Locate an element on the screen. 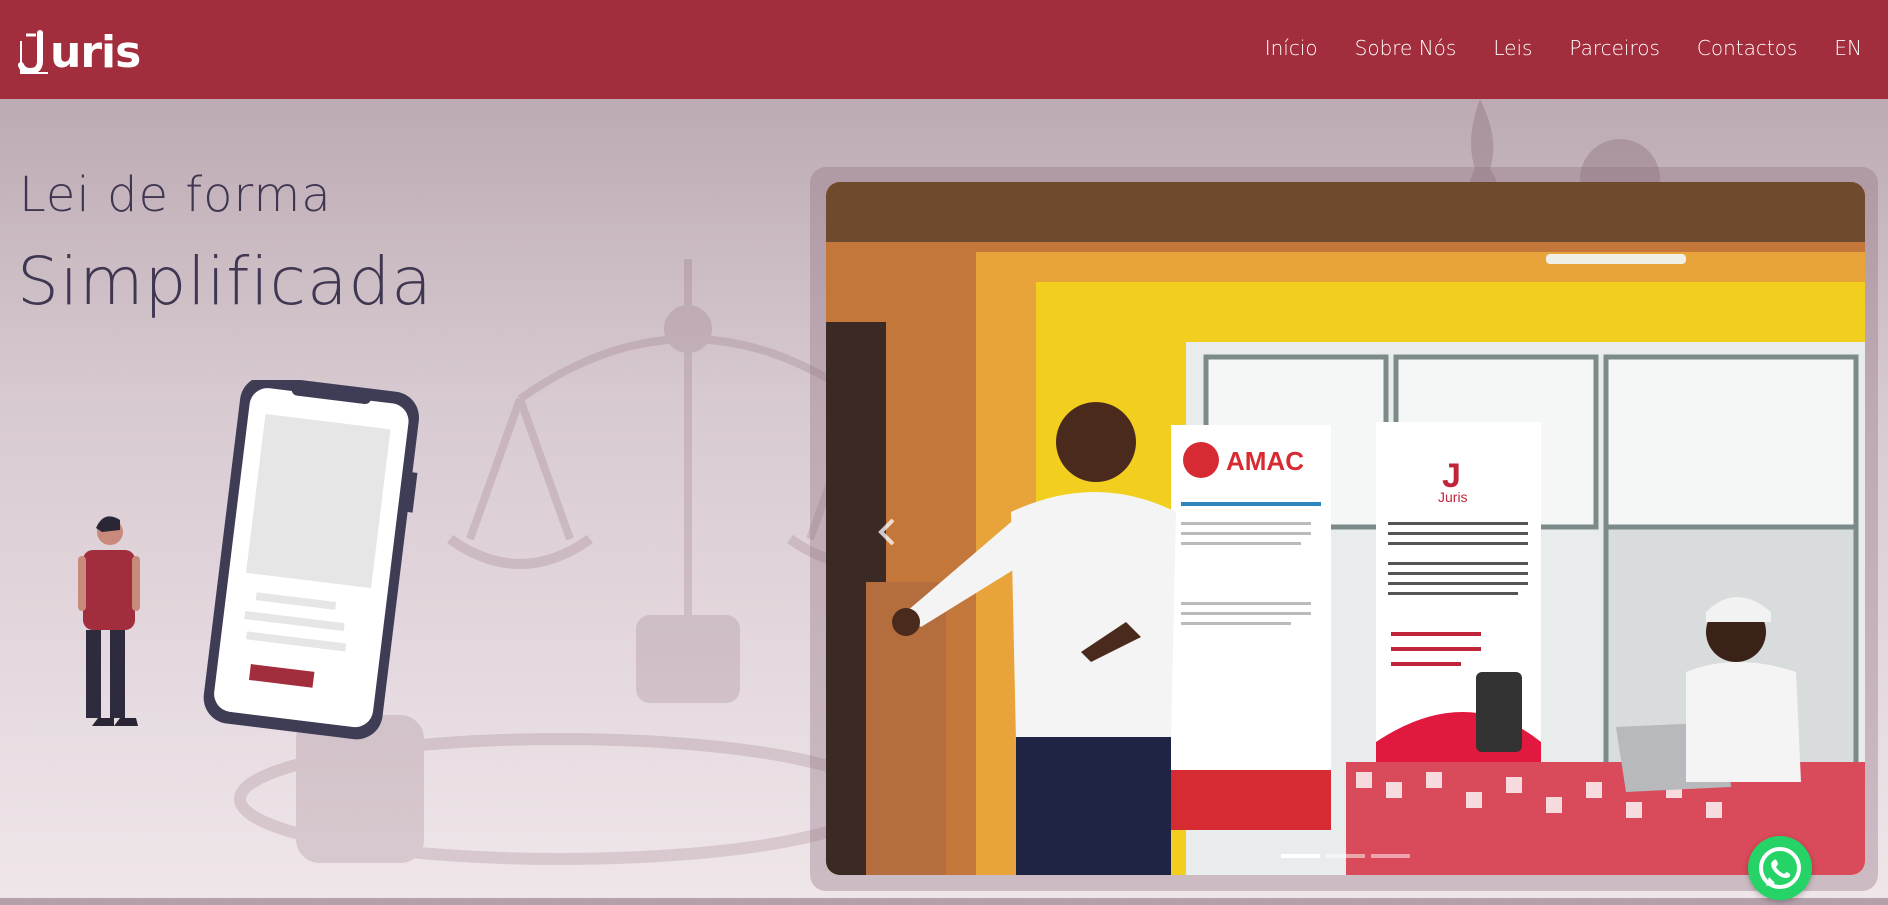  logo: uris is located at coordinates (79, 52).